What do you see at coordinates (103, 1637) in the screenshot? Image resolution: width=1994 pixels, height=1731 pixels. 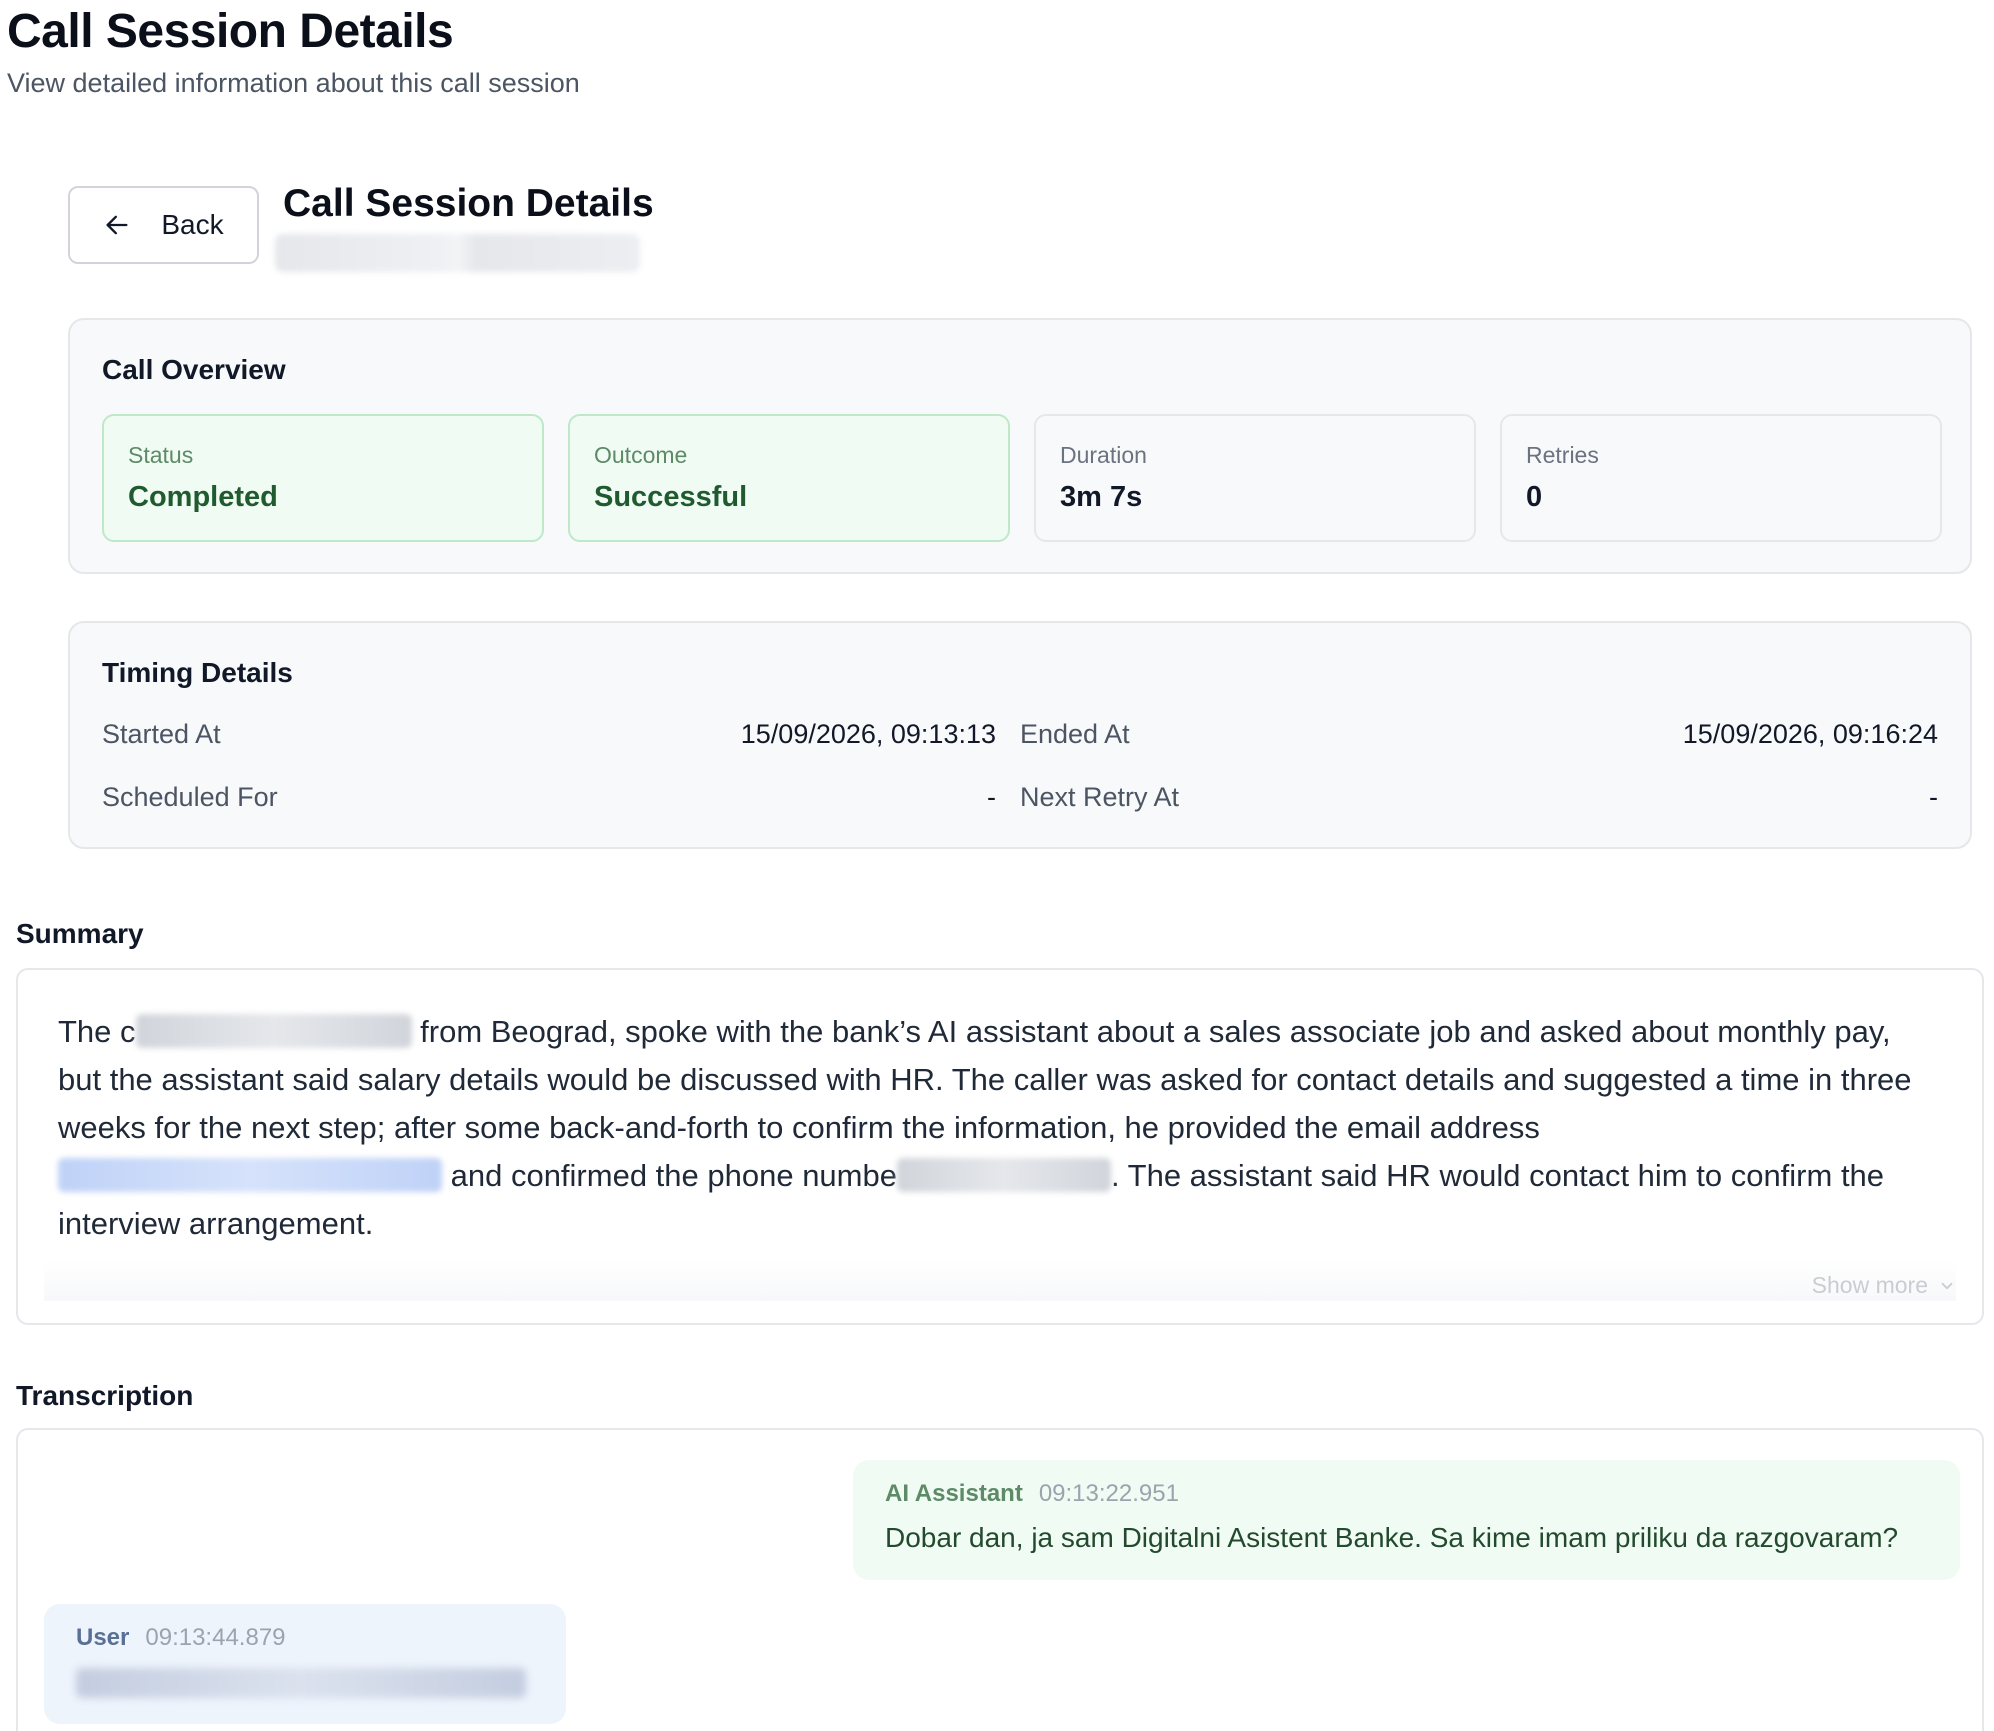 I see `message-speaker: User` at bounding box center [103, 1637].